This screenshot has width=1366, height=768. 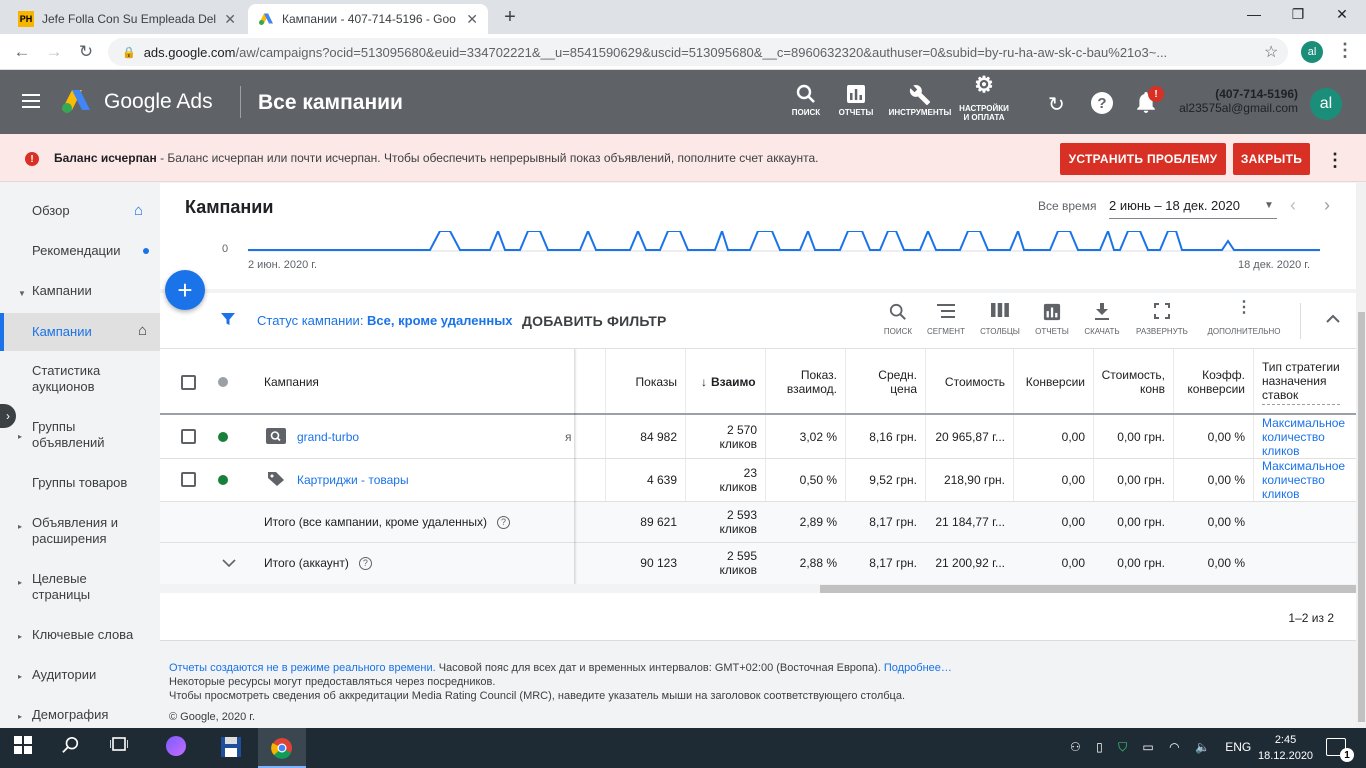 What do you see at coordinates (80, 332) in the screenshot?
I see `sidebar-item-campaigns: Кампании ⌂` at bounding box center [80, 332].